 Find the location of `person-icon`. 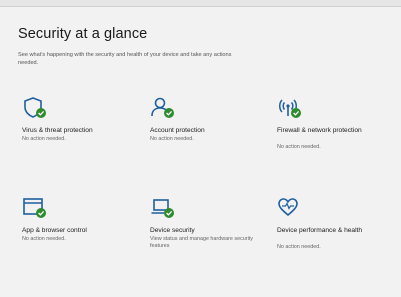

person-icon is located at coordinates (162, 107).